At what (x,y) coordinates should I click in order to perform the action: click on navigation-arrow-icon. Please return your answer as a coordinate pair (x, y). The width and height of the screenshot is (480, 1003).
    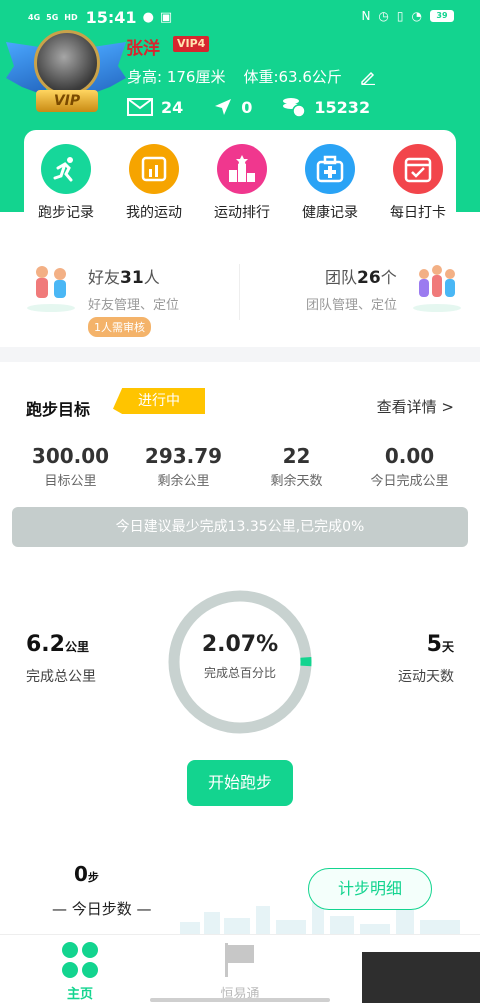
    Looking at the image, I should click on (223, 107).